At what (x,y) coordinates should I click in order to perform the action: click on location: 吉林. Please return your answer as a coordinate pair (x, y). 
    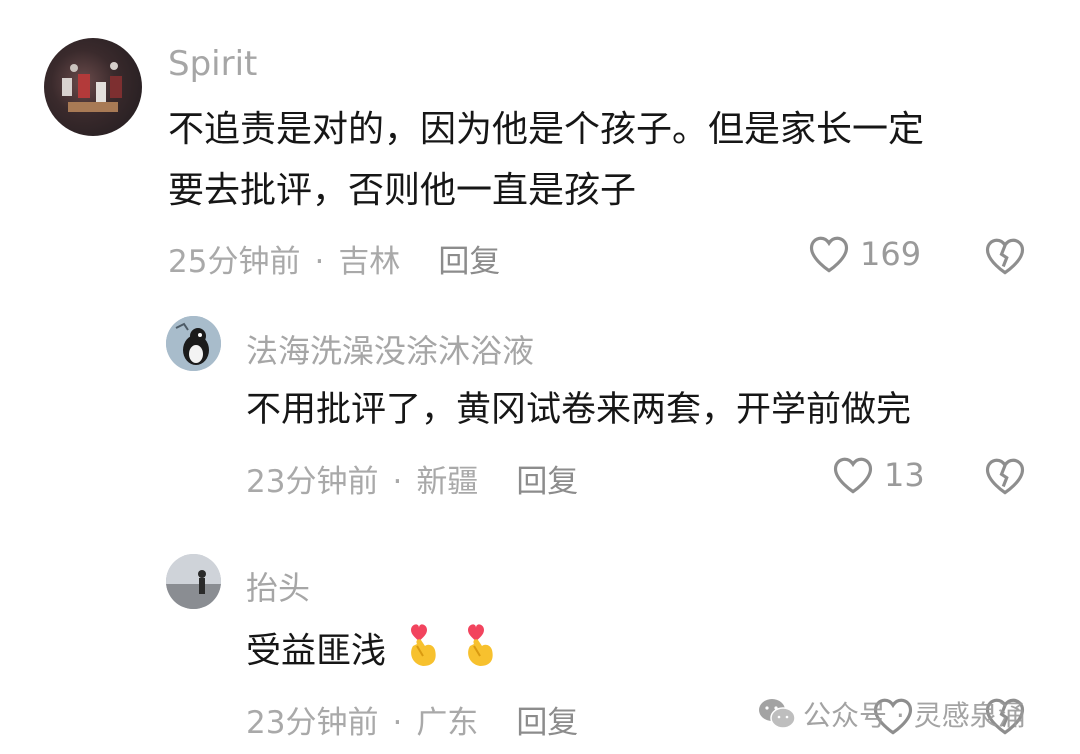
    Looking at the image, I should click on (369, 262).